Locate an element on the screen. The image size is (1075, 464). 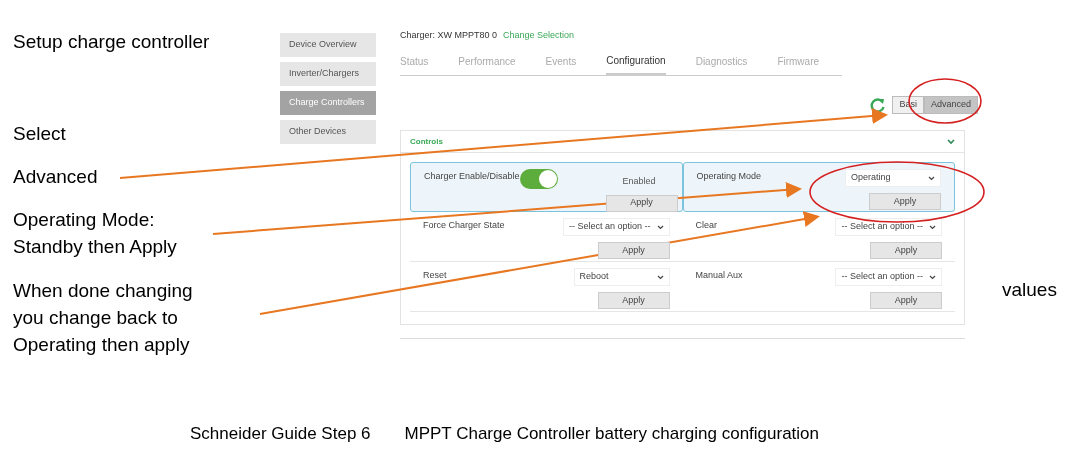
sidebar-item: Other Devices is located at coordinates (328, 132).